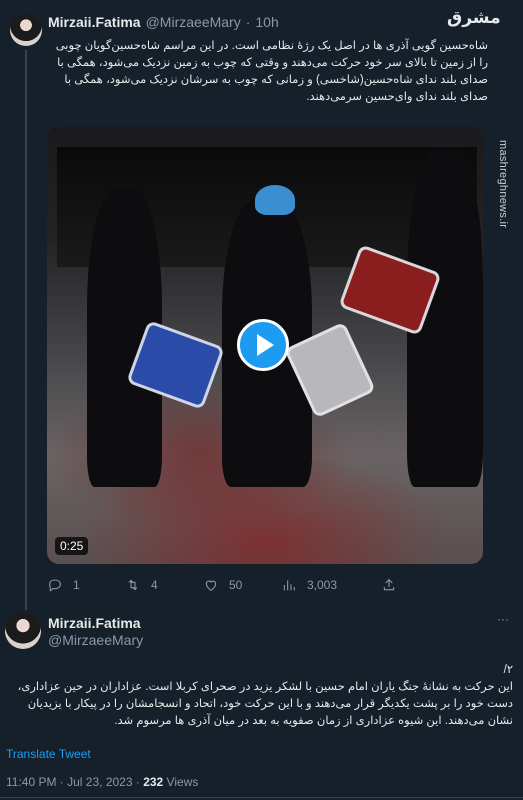  Describe the element at coordinates (48, 754) in the screenshot. I see `translate-tweet-link: Translate Tweet` at that location.